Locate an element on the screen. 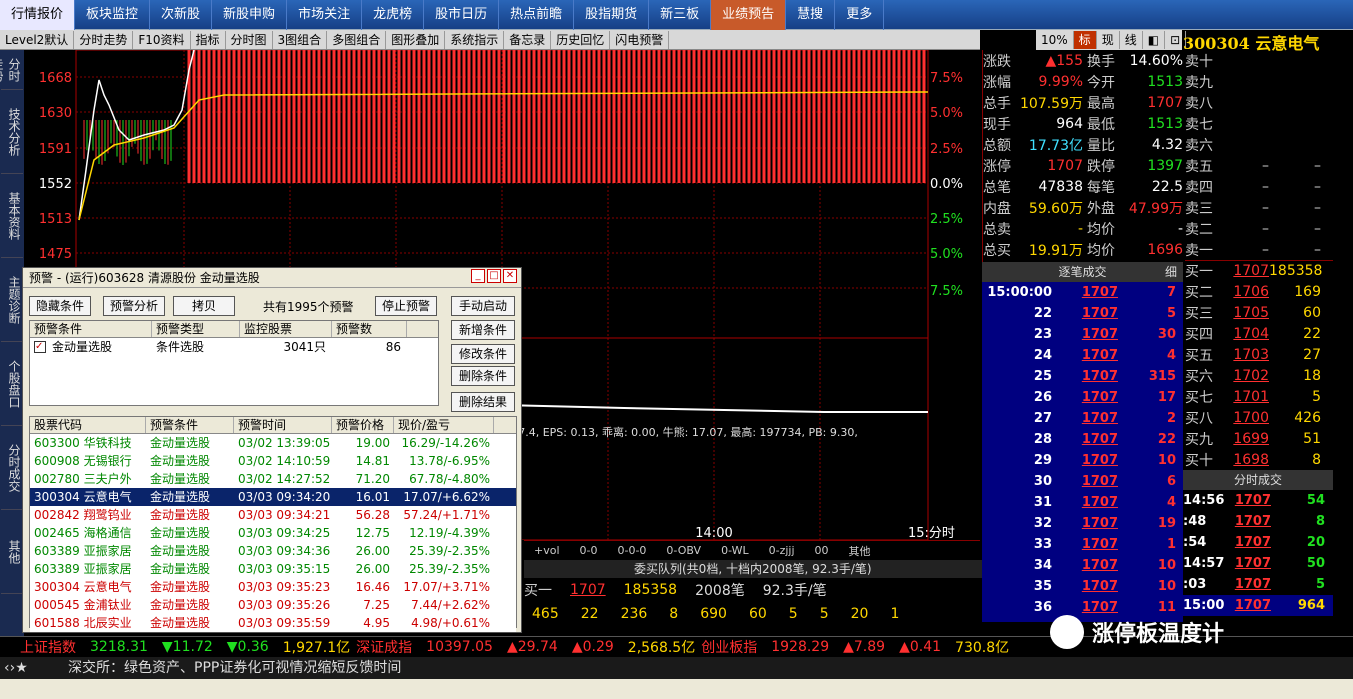 The height and width of the screenshot is (699, 1353). column-header: 股票代码 is located at coordinates (88, 425).